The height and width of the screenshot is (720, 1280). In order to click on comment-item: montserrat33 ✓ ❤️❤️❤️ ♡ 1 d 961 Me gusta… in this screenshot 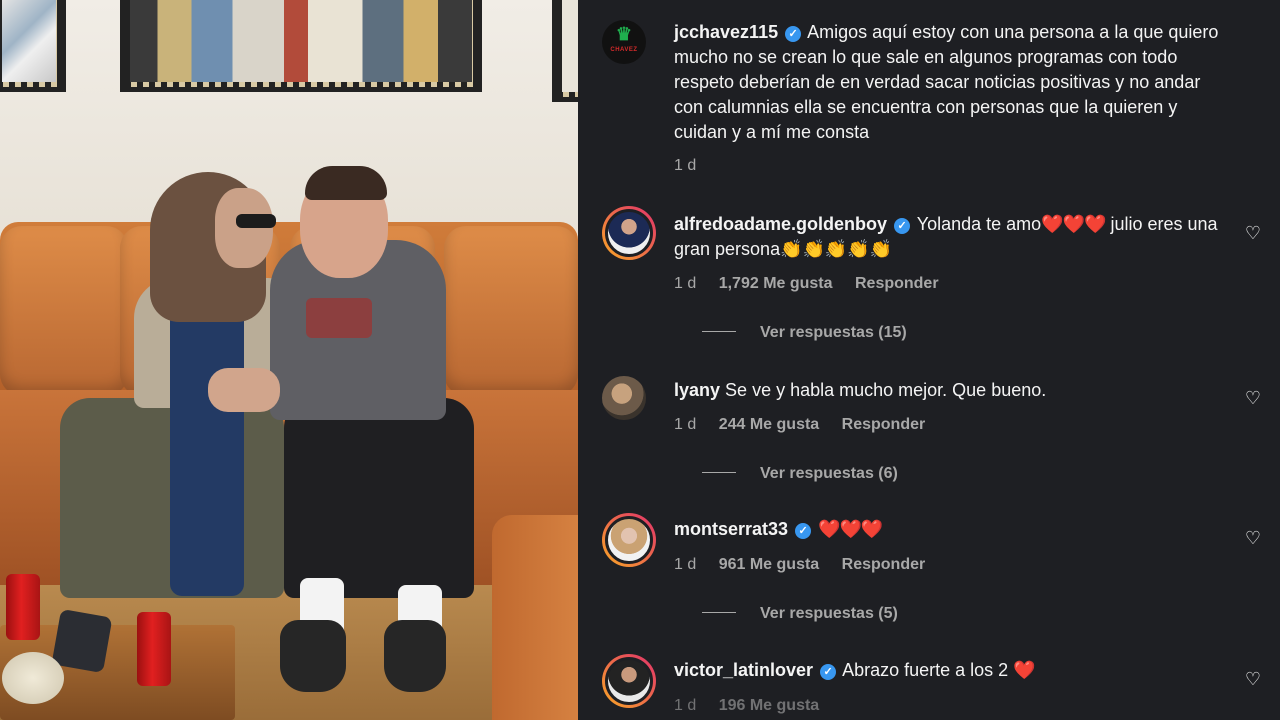, I will do `click(932, 573)`.